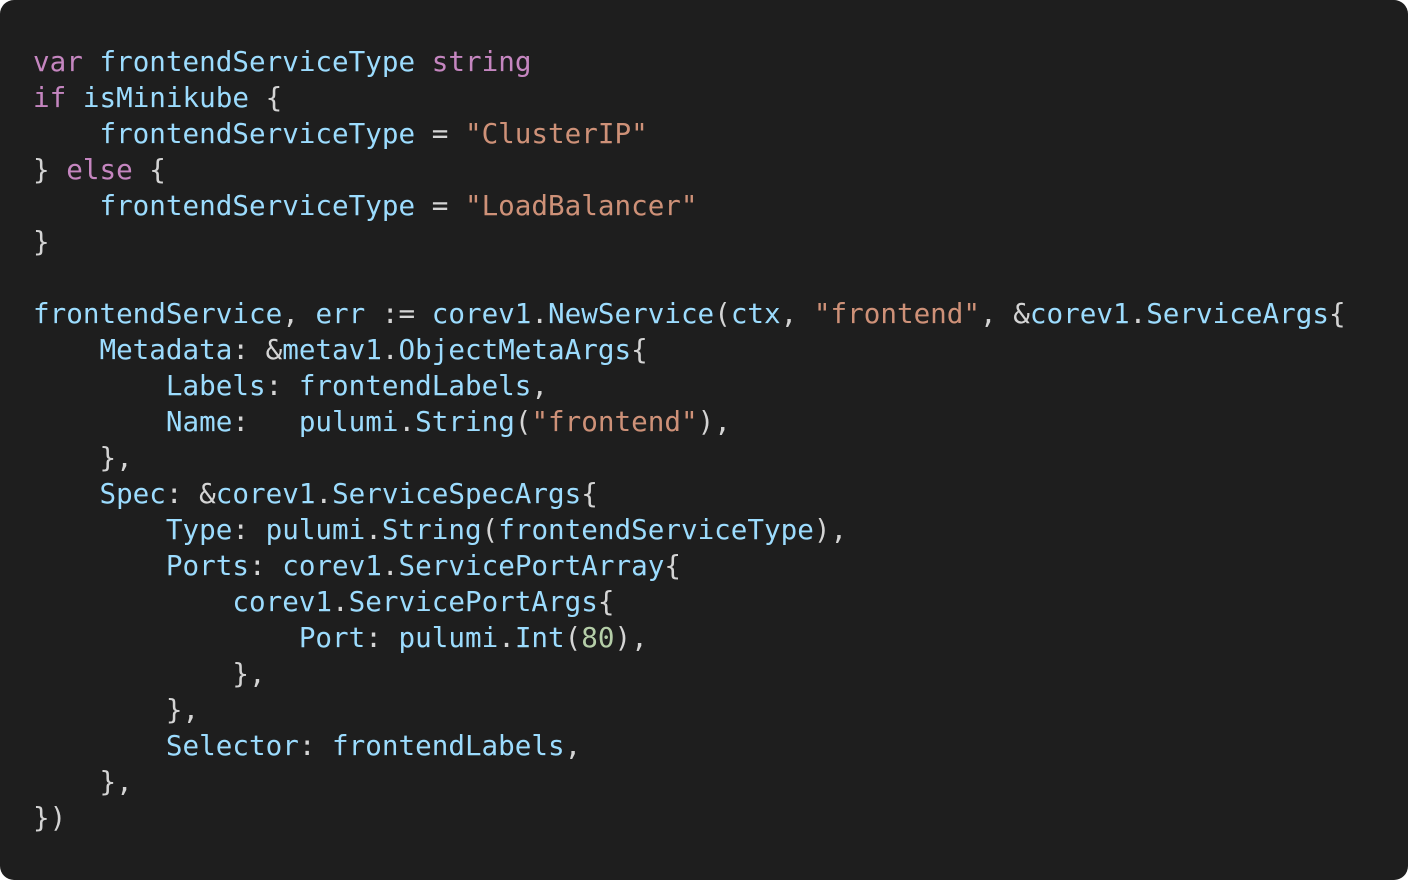 Image resolution: width=1408 pixels, height=880 pixels. Describe the element at coordinates (720, 818) in the screenshot. I see `code-line-22: })` at that location.